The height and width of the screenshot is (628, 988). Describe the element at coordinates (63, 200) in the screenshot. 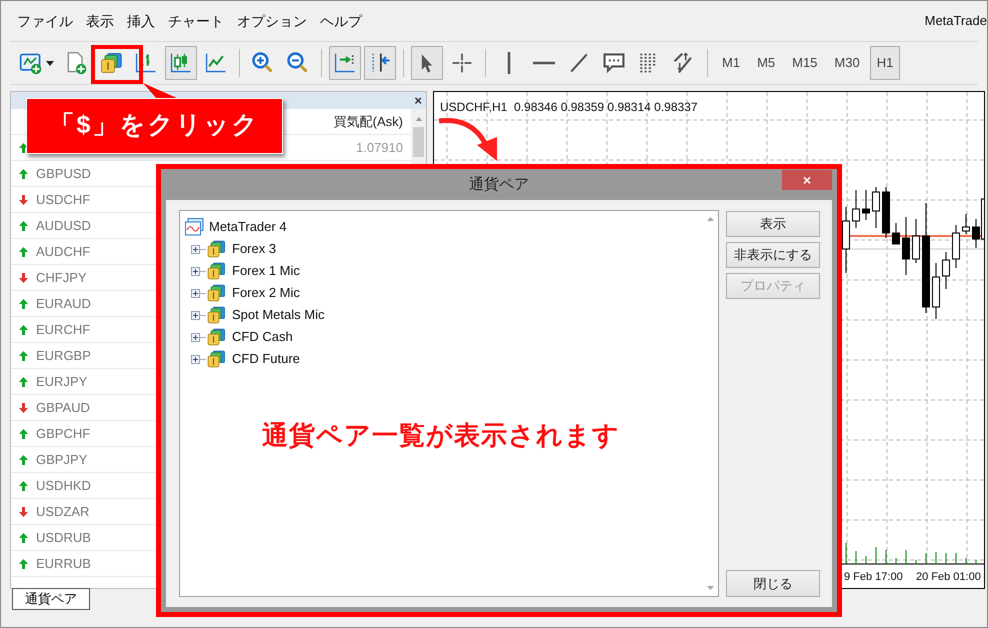

I see `symbol-label: USDCHF` at that location.